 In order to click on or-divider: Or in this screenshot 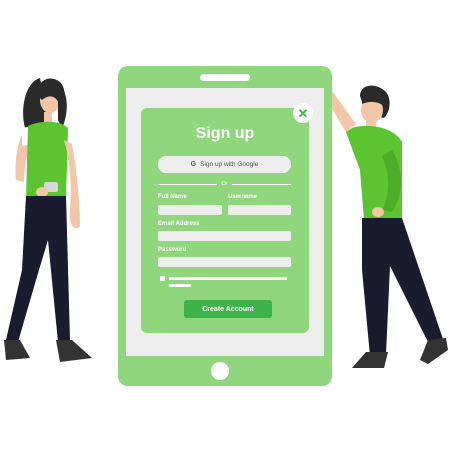, I will do `click(224, 184)`.